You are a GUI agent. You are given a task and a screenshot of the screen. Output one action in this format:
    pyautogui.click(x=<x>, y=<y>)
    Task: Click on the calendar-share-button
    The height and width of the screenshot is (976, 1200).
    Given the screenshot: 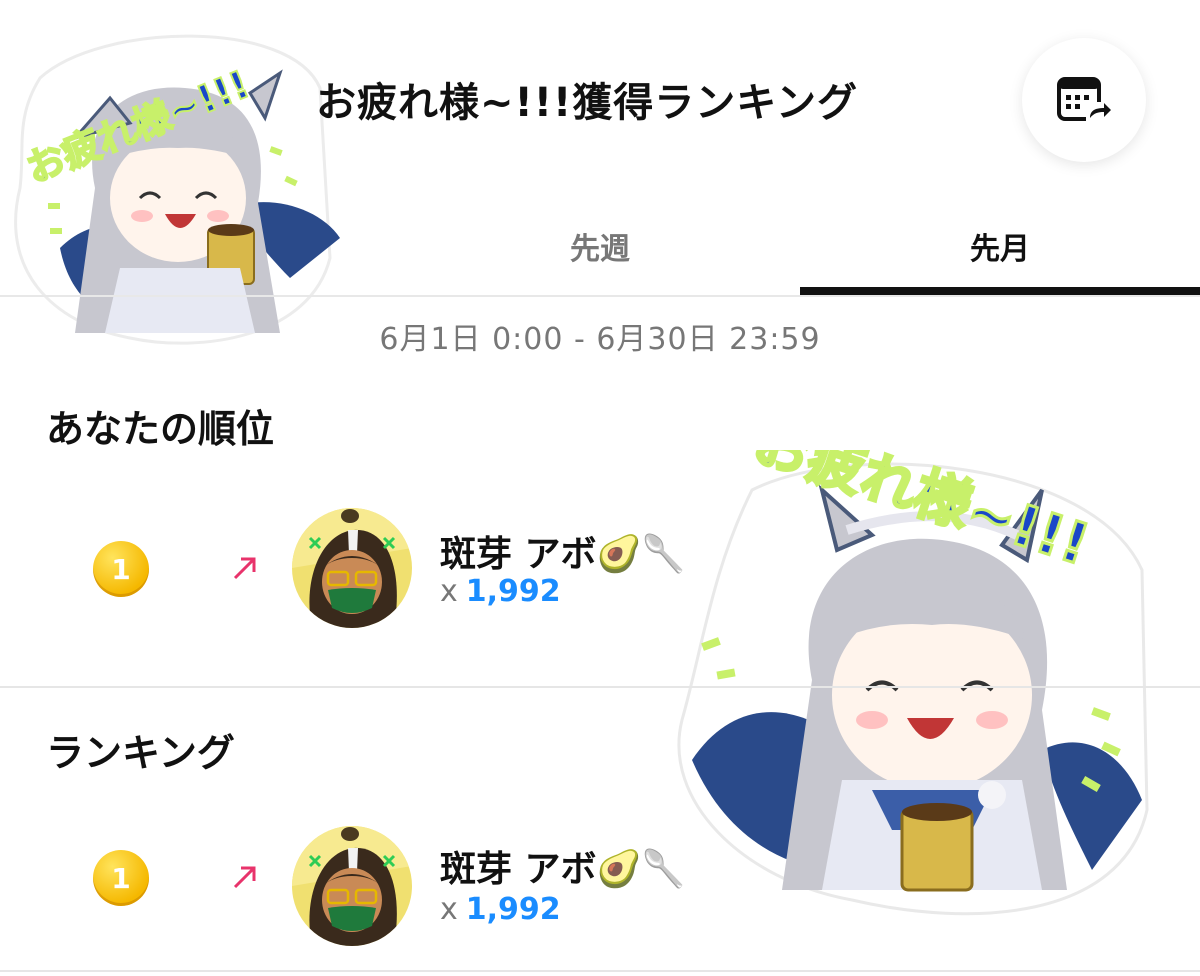 What is the action you would take?
    pyautogui.click(x=1084, y=100)
    